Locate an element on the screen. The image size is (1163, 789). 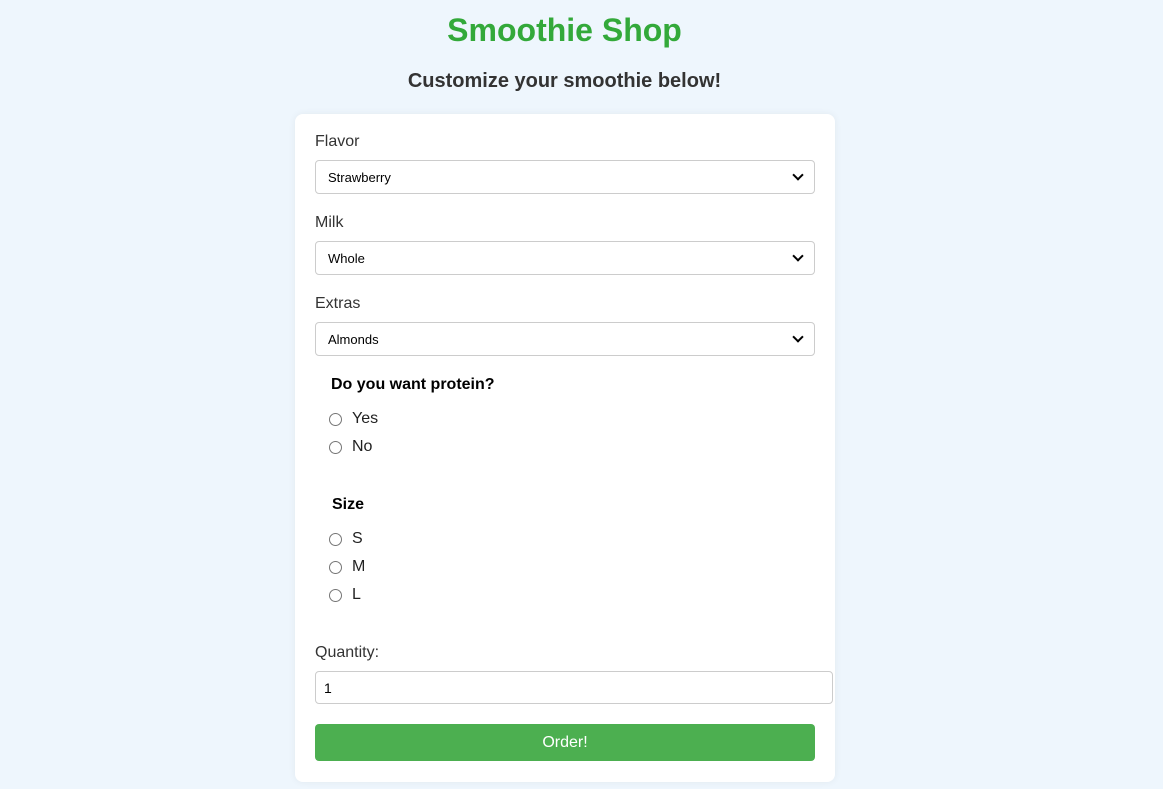
size-s-radio: S is located at coordinates (346, 539).